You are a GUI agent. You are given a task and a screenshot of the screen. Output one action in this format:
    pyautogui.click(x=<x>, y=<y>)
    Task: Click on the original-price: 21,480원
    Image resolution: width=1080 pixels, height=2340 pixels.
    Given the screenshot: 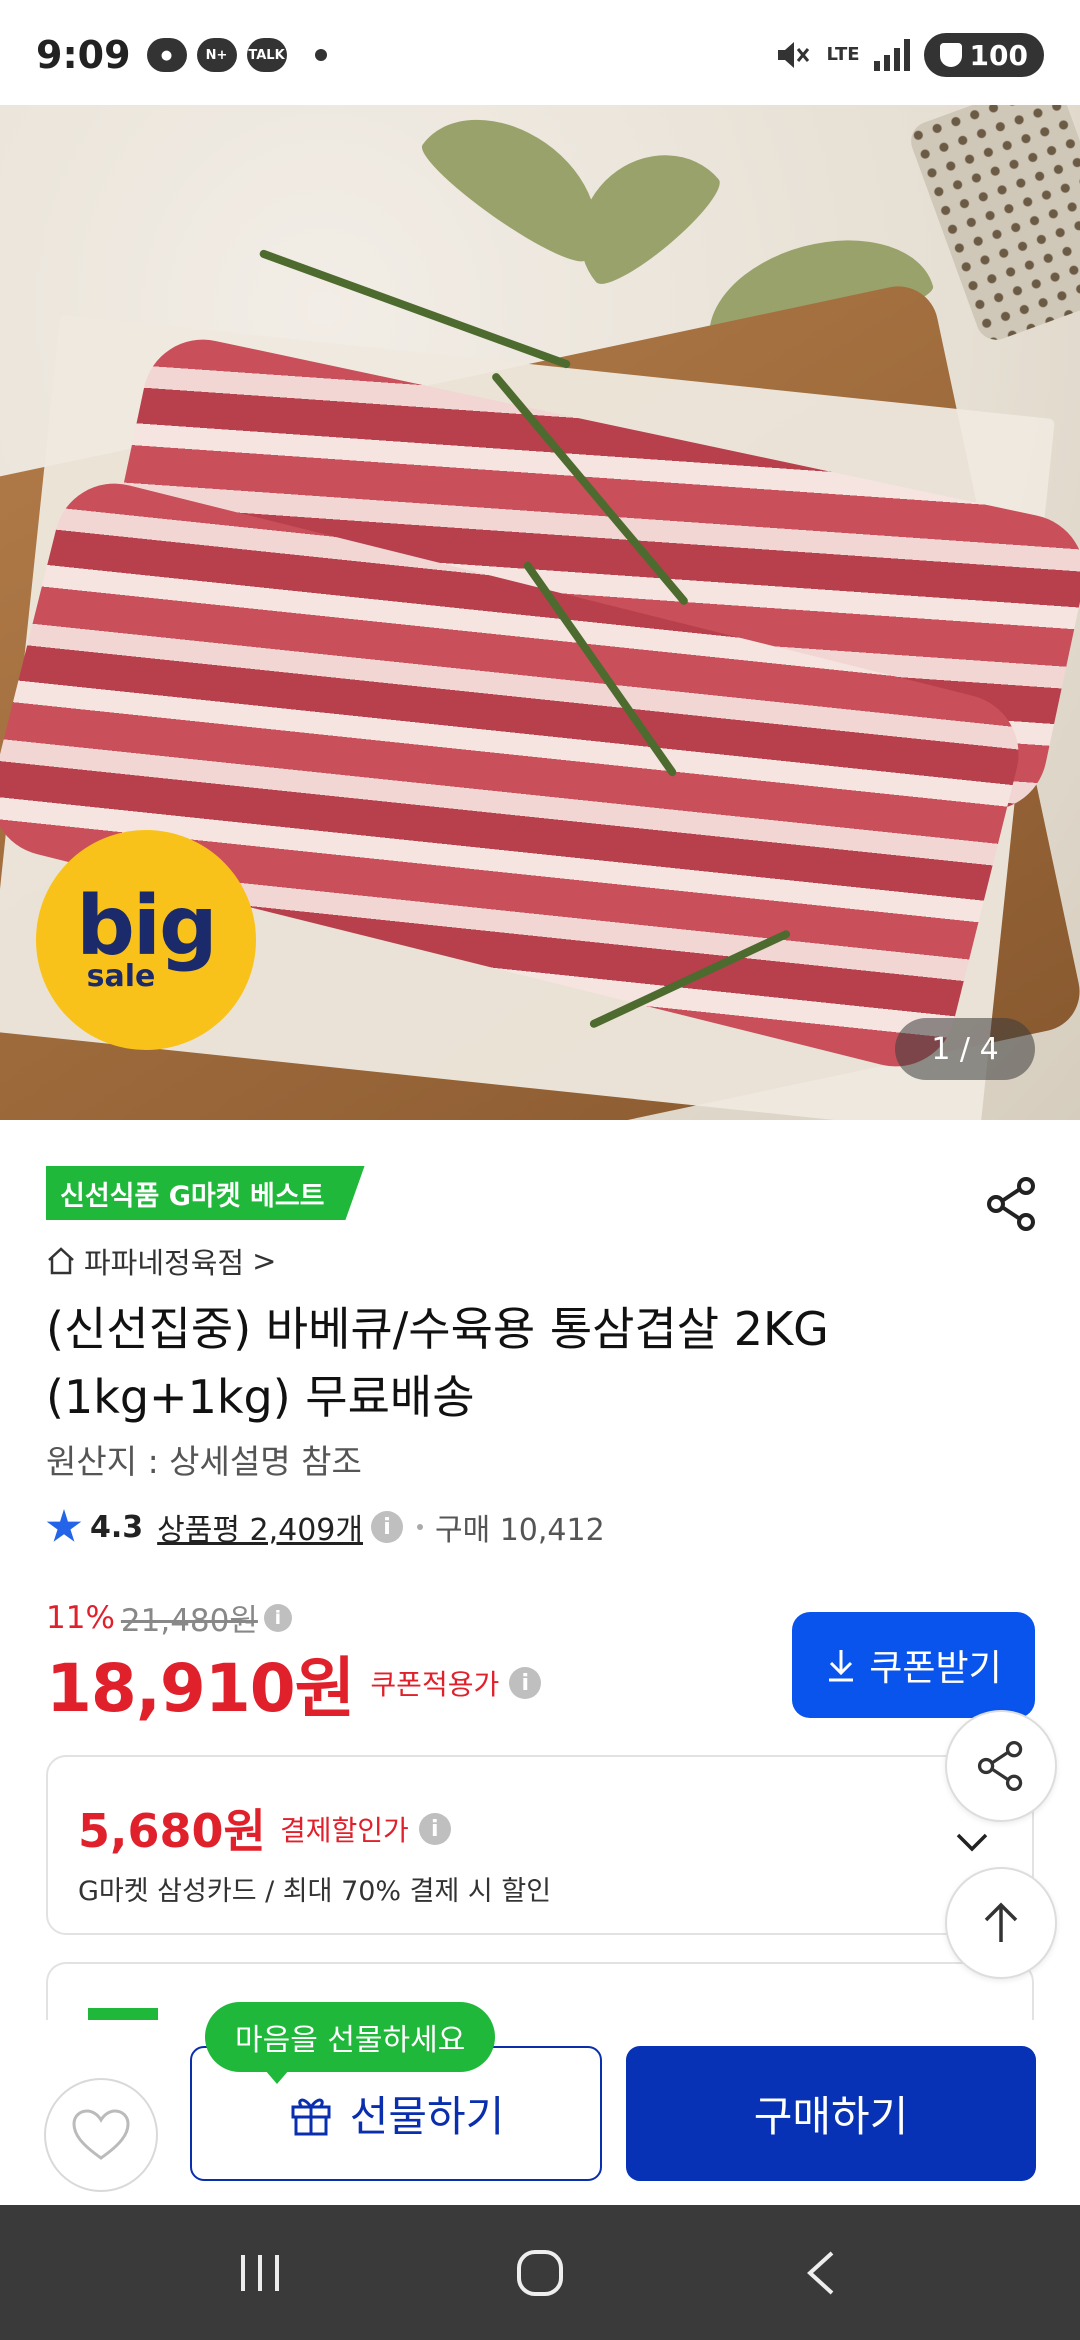 What is the action you would take?
    pyautogui.click(x=189, y=1621)
    